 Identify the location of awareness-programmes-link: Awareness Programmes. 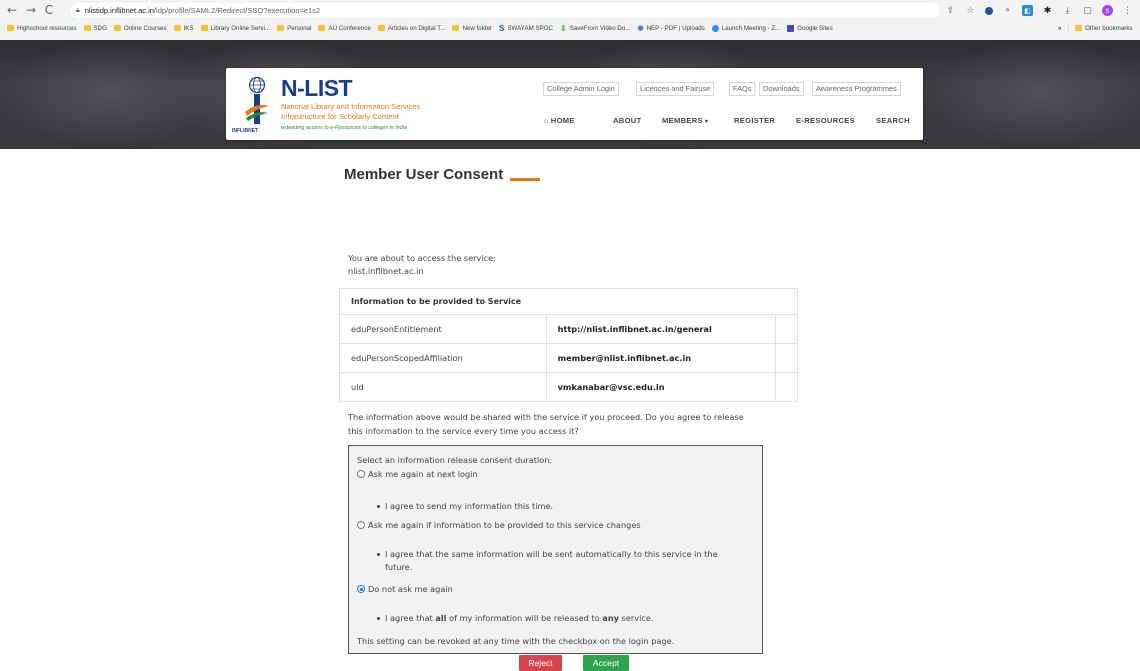
(856, 89).